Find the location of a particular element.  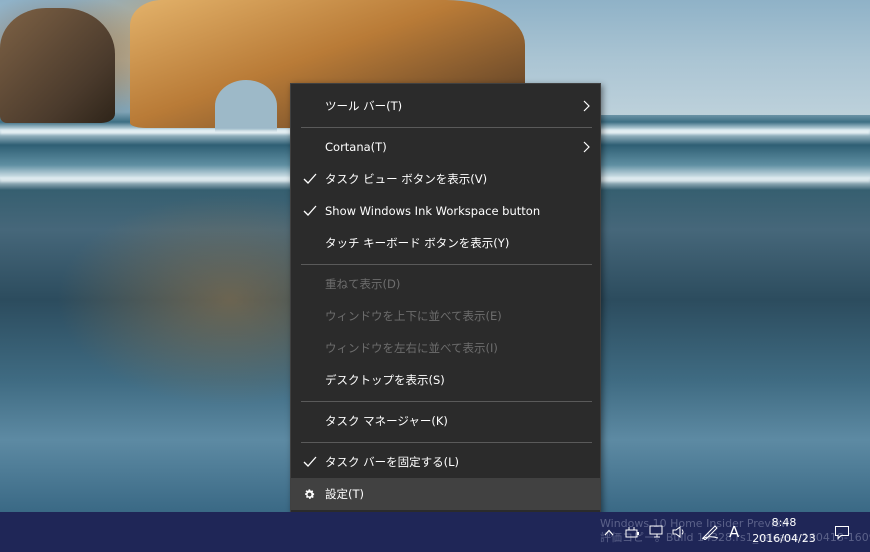

menu-item-label: タスク マネージャー(K) is located at coordinates (386, 421).